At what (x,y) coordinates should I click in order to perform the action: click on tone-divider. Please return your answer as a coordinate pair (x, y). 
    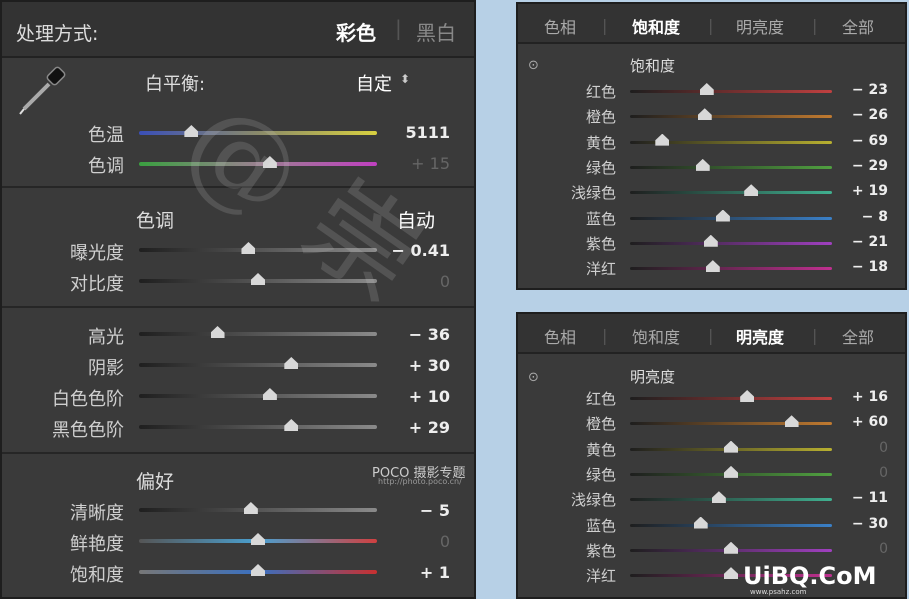
    Looking at the image, I should click on (238, 187).